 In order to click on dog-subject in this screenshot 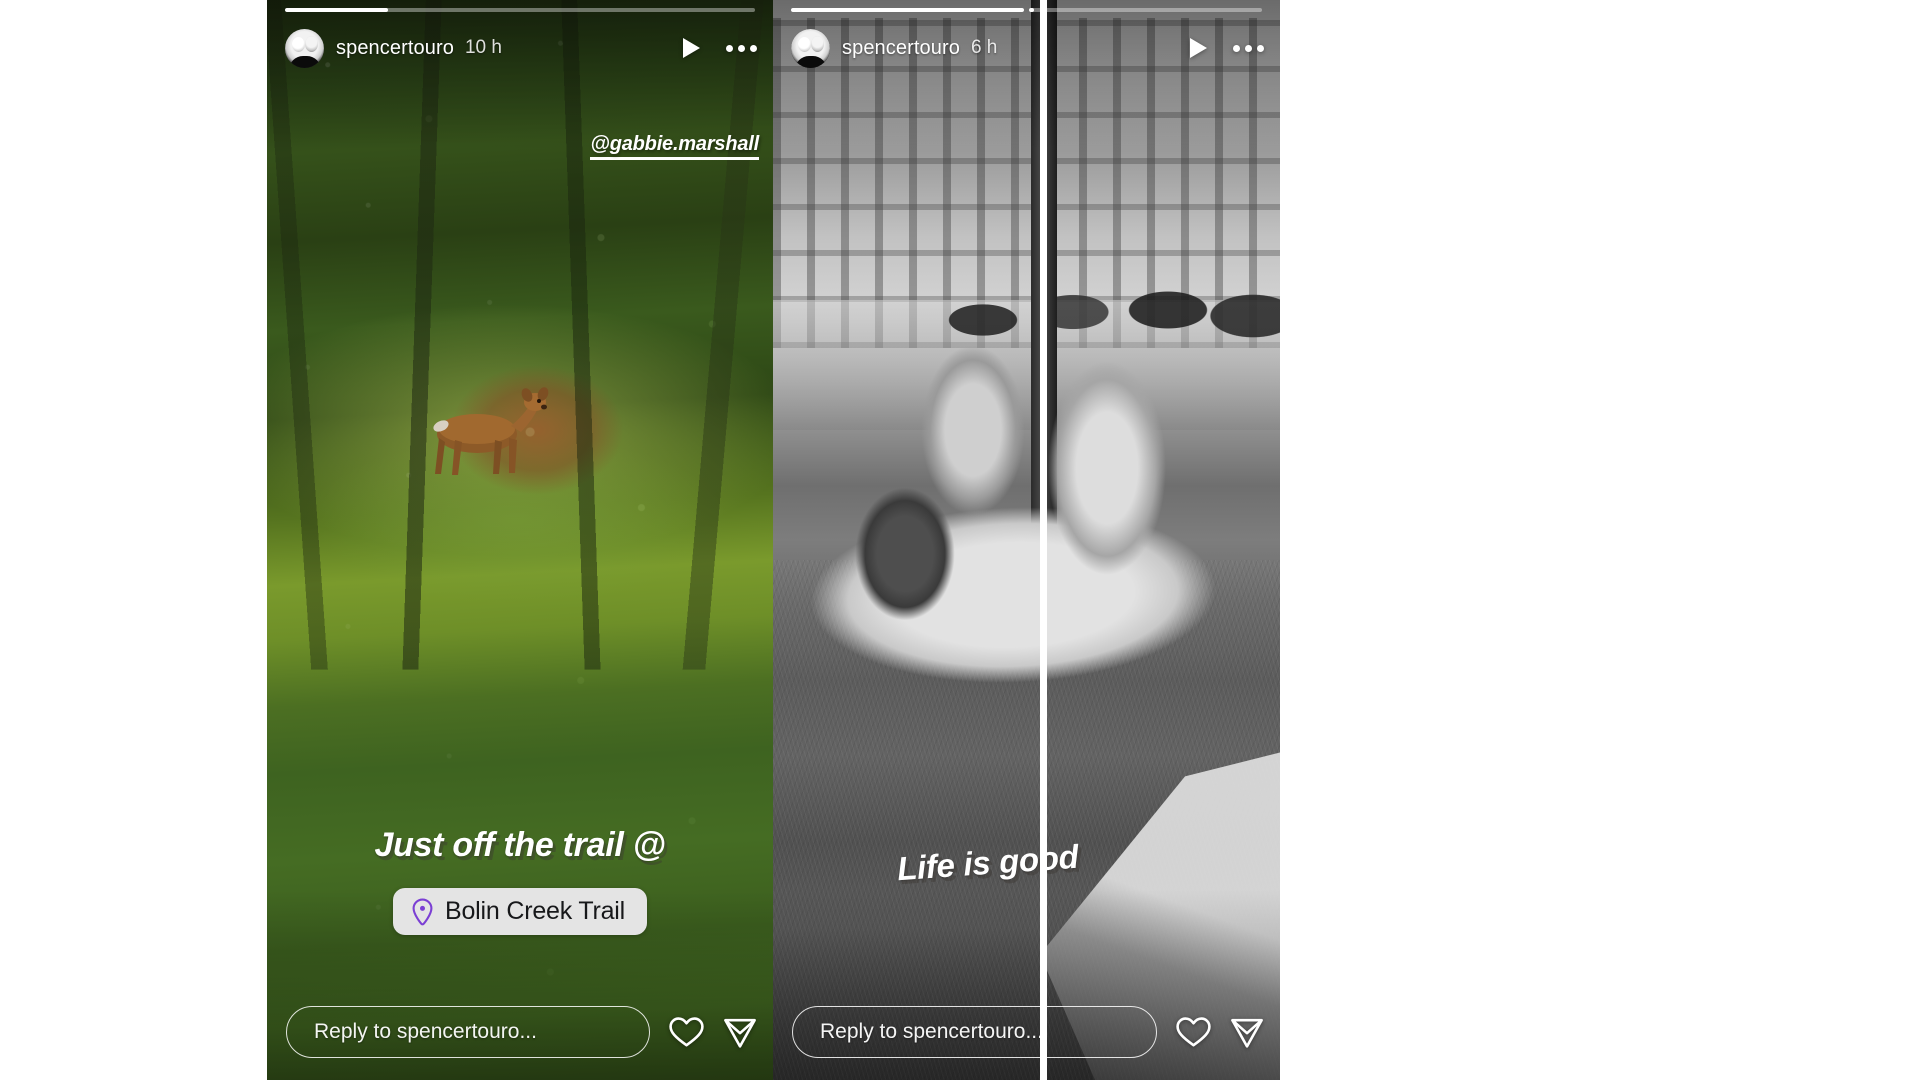, I will do `click(905, 550)`.